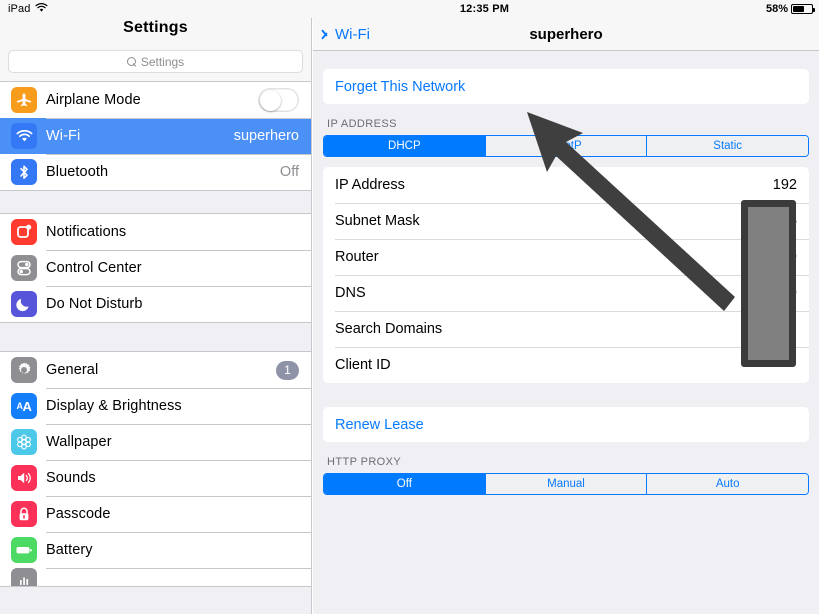  Describe the element at coordinates (350, 293) in the screenshot. I see `row-key: DNS` at that location.